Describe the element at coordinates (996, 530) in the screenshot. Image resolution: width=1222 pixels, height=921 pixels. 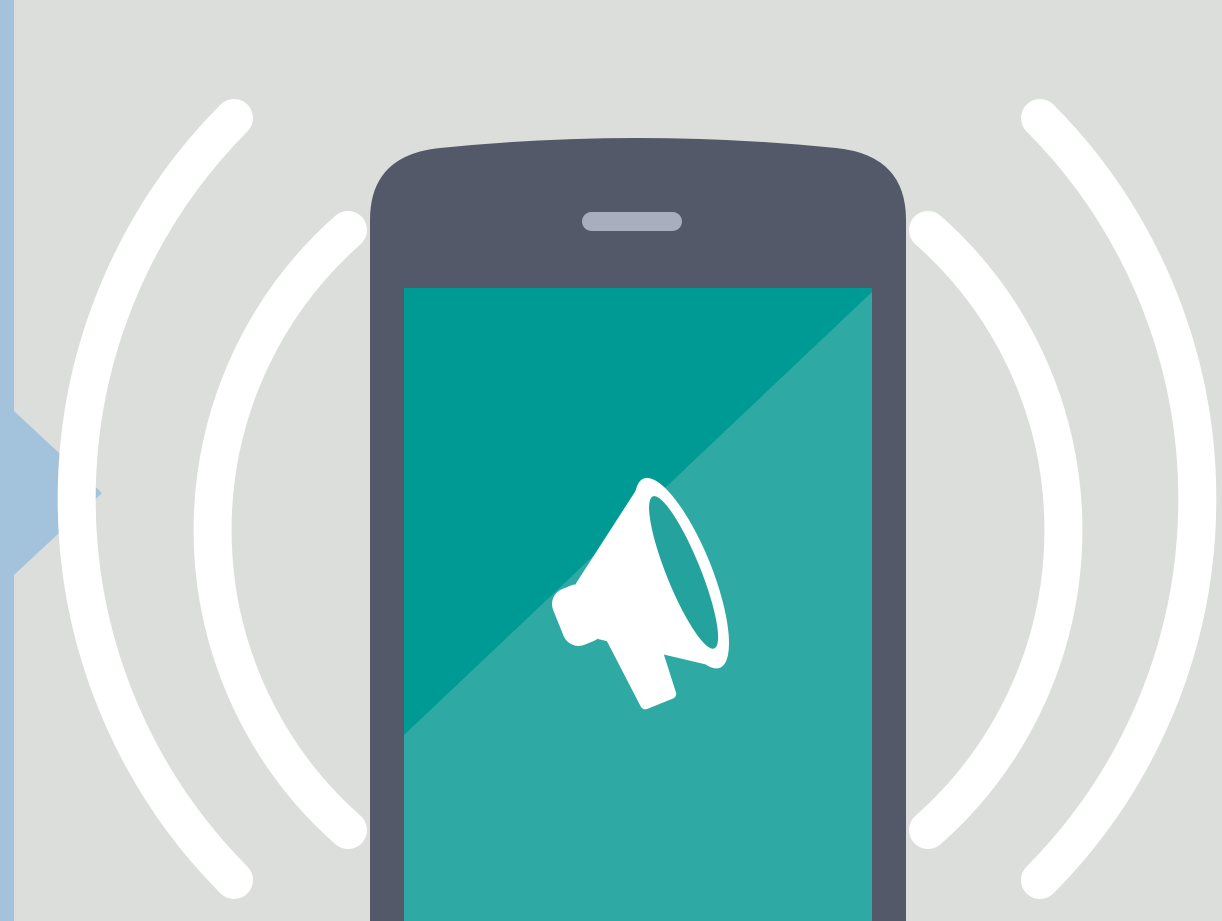
I see `wave-right-middle` at that location.